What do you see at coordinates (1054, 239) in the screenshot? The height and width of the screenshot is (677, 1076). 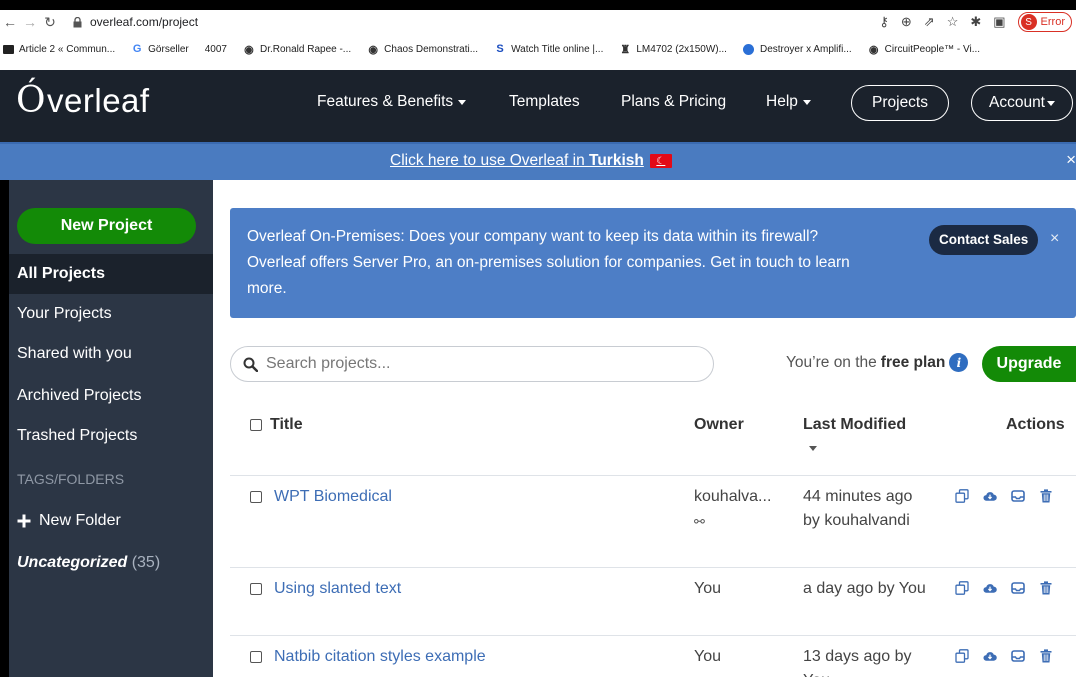 I see `promo-close-icon: ×` at bounding box center [1054, 239].